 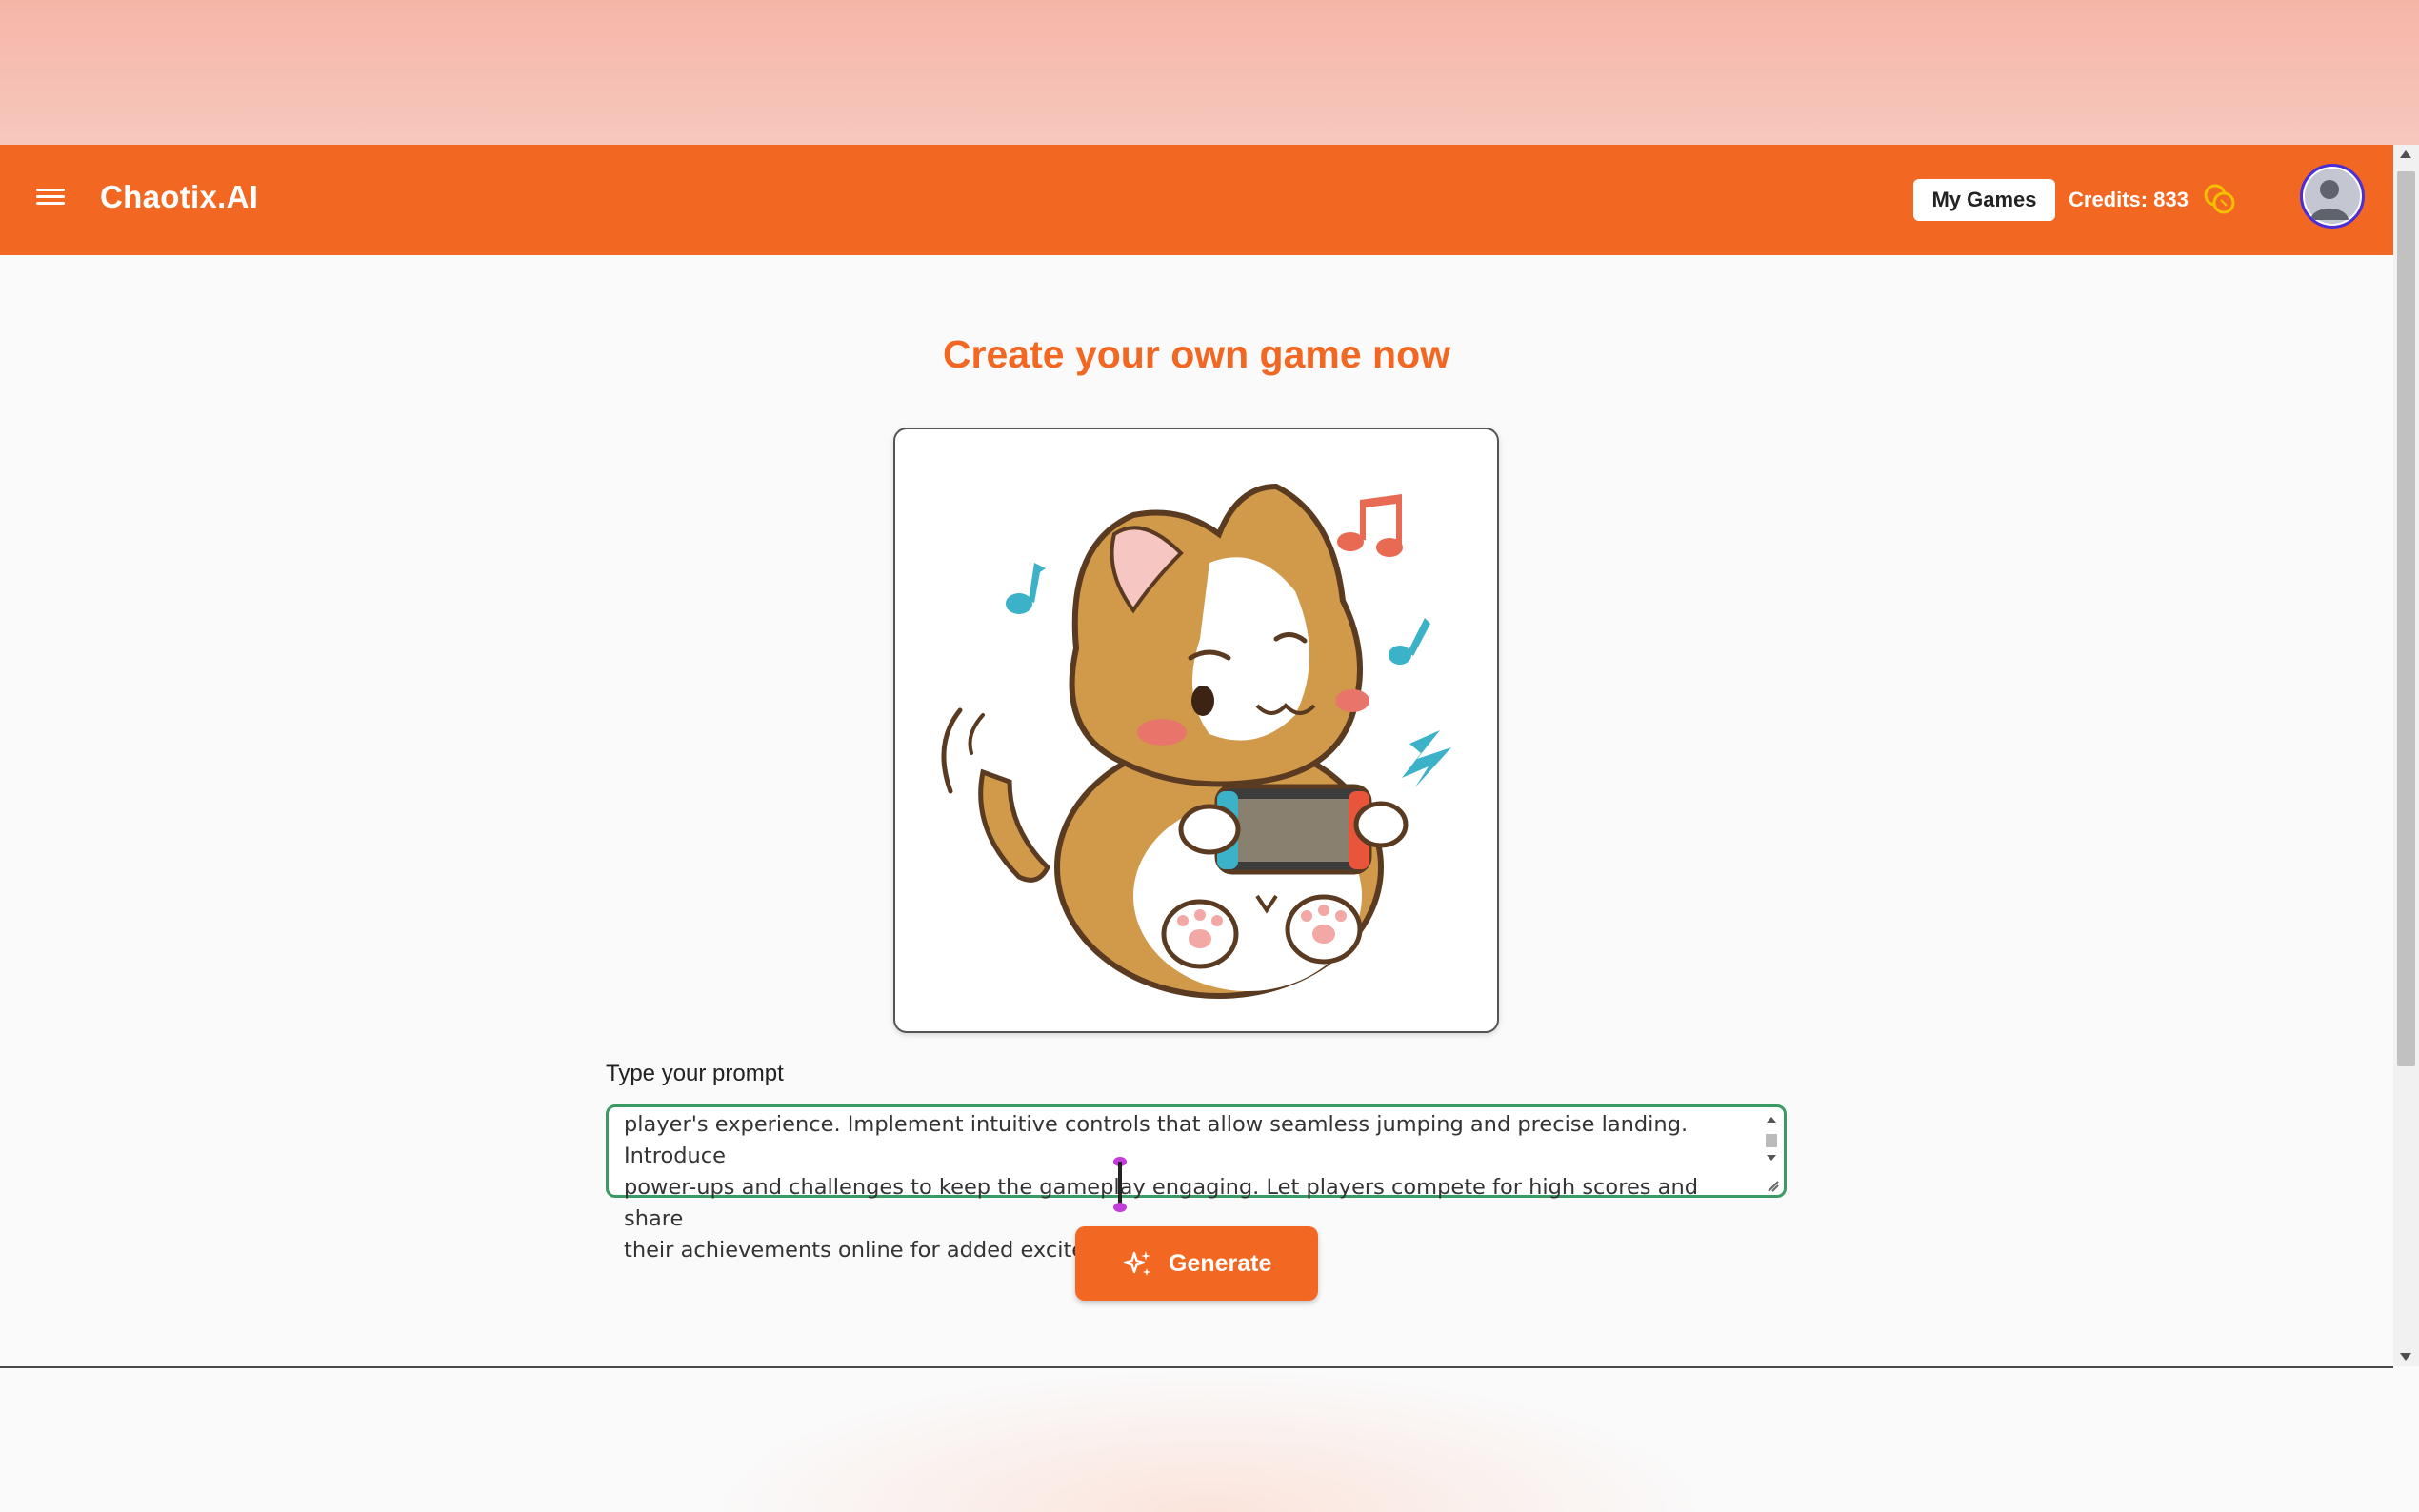 What do you see at coordinates (1136, 1263) in the screenshot?
I see `sparkles-icon` at bounding box center [1136, 1263].